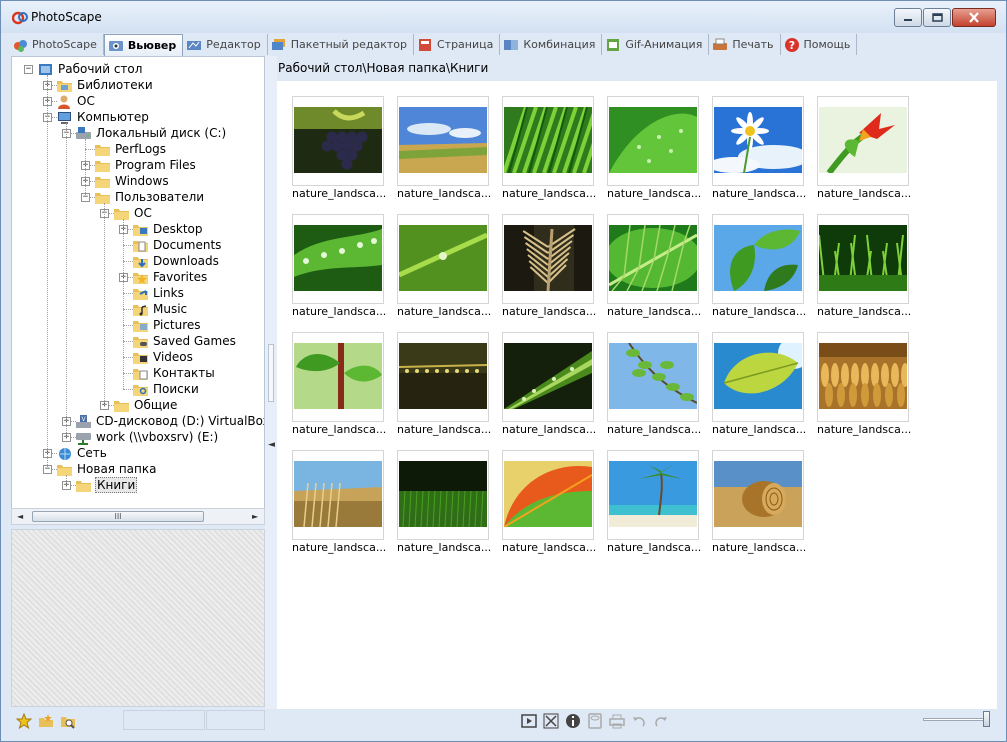 Image resolution: width=1007 pixels, height=742 pixels. What do you see at coordinates (184, 341) in the screenshot?
I see `tree-item: Saved Games` at bounding box center [184, 341].